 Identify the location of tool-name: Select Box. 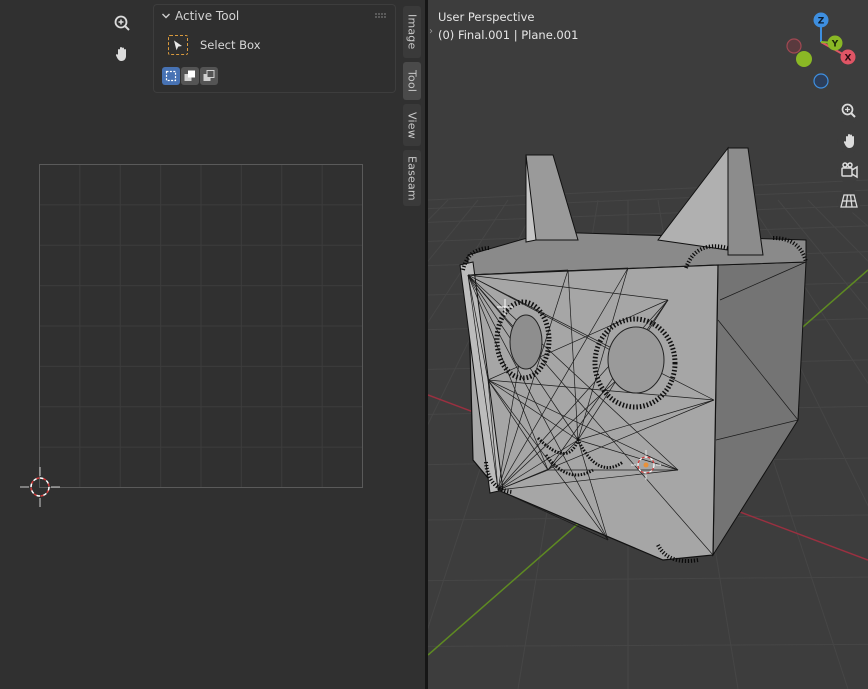
(230, 45).